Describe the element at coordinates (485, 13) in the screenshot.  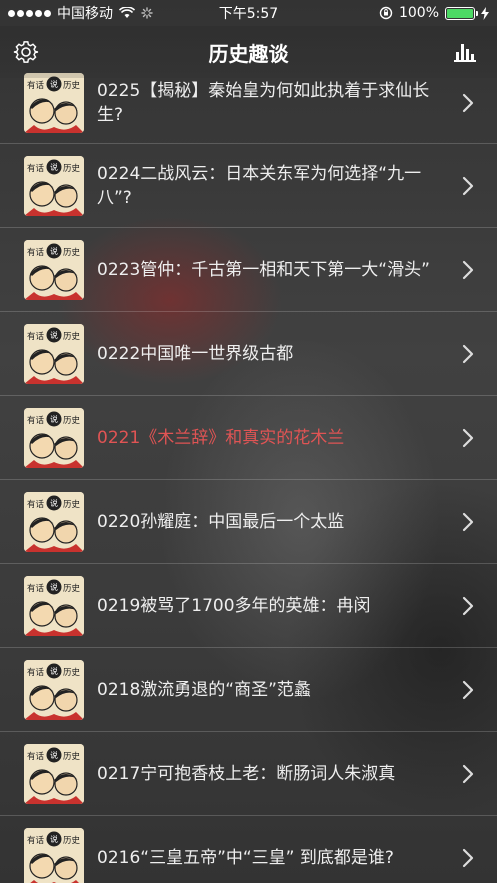
I see `charging-bolt-icon` at that location.